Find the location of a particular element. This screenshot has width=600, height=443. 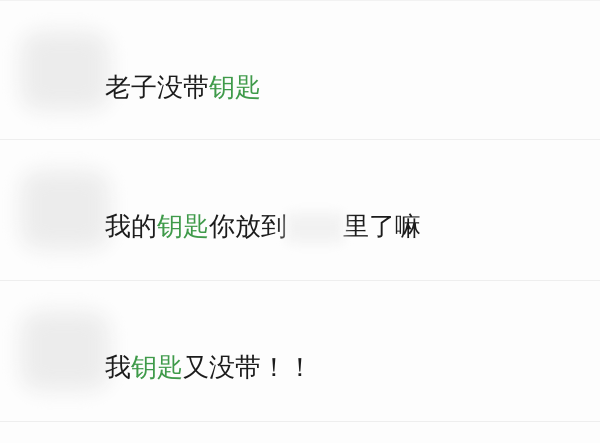

message-text: 我的钥匙你放到 里了嘛 is located at coordinates (263, 228).